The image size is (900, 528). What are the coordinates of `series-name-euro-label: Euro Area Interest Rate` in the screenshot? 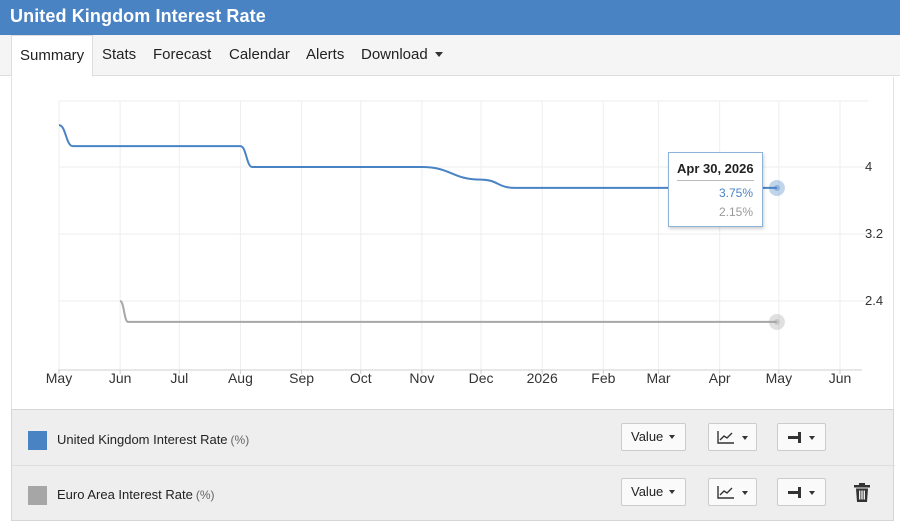 It's located at (125, 494).